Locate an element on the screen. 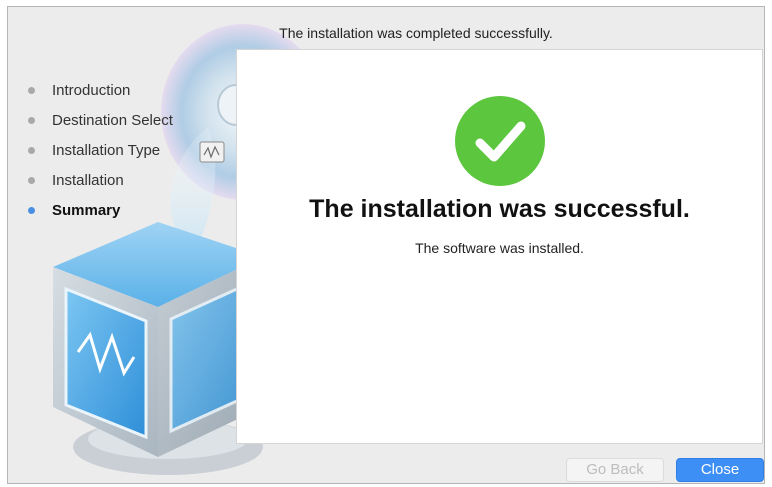 This screenshot has width=772, height=487. close-button: Close is located at coordinates (720, 470).